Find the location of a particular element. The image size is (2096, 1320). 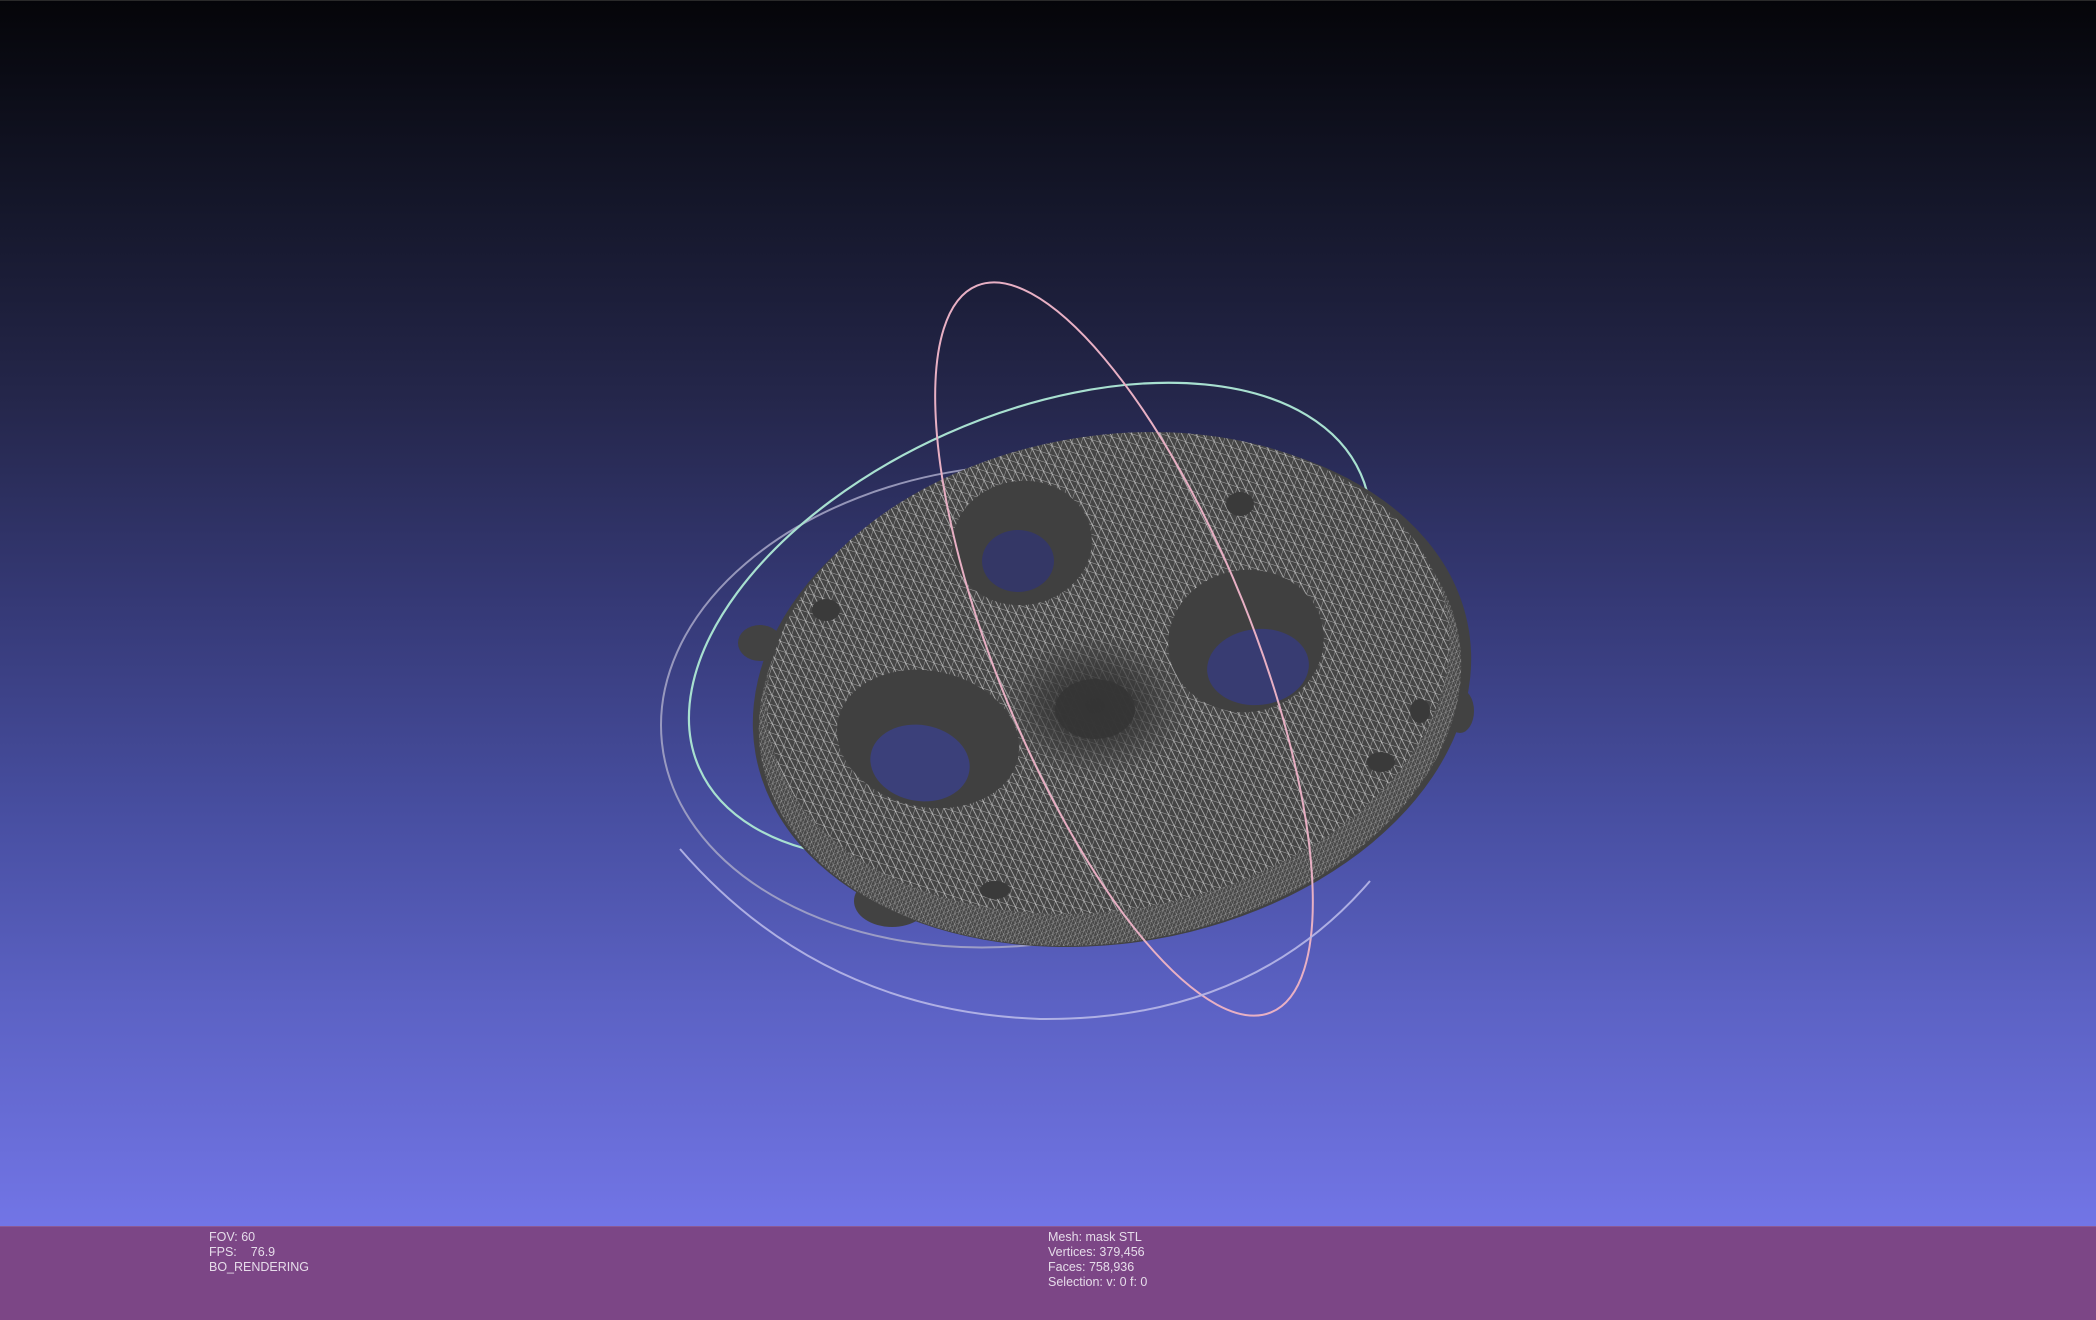

fps-label: FPS: is located at coordinates (223, 1252).